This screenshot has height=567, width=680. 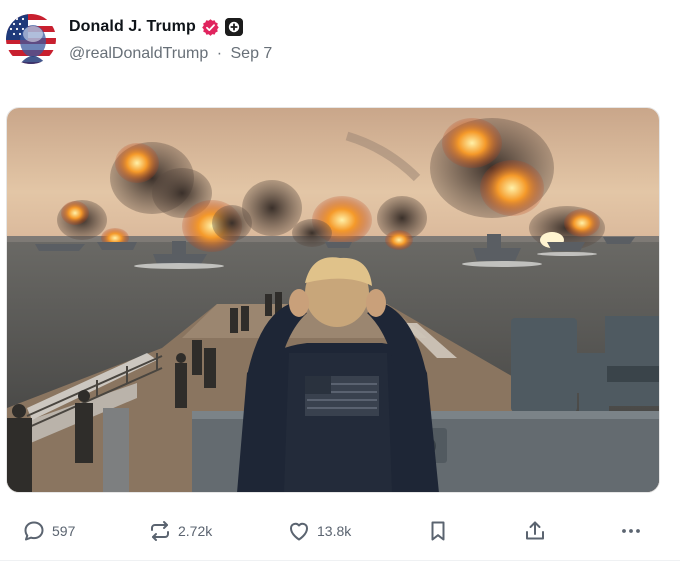 I want to click on bookmark-button, so click(x=438, y=531).